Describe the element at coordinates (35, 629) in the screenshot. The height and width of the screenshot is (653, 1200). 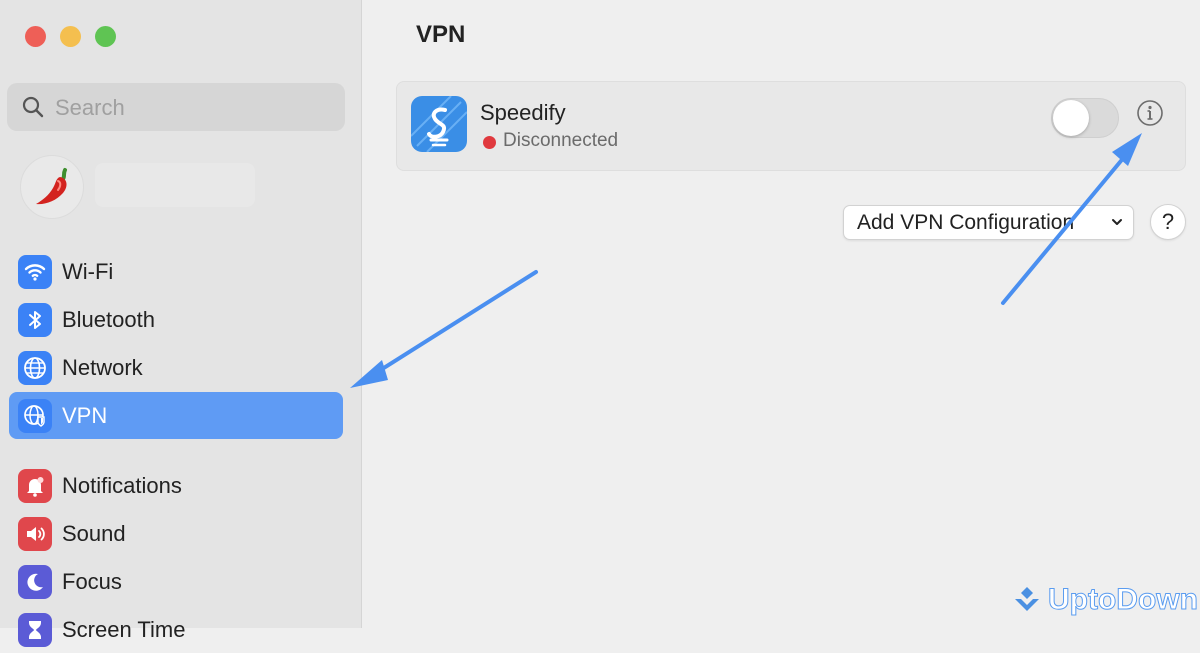
I see `hourglass-icon` at that location.